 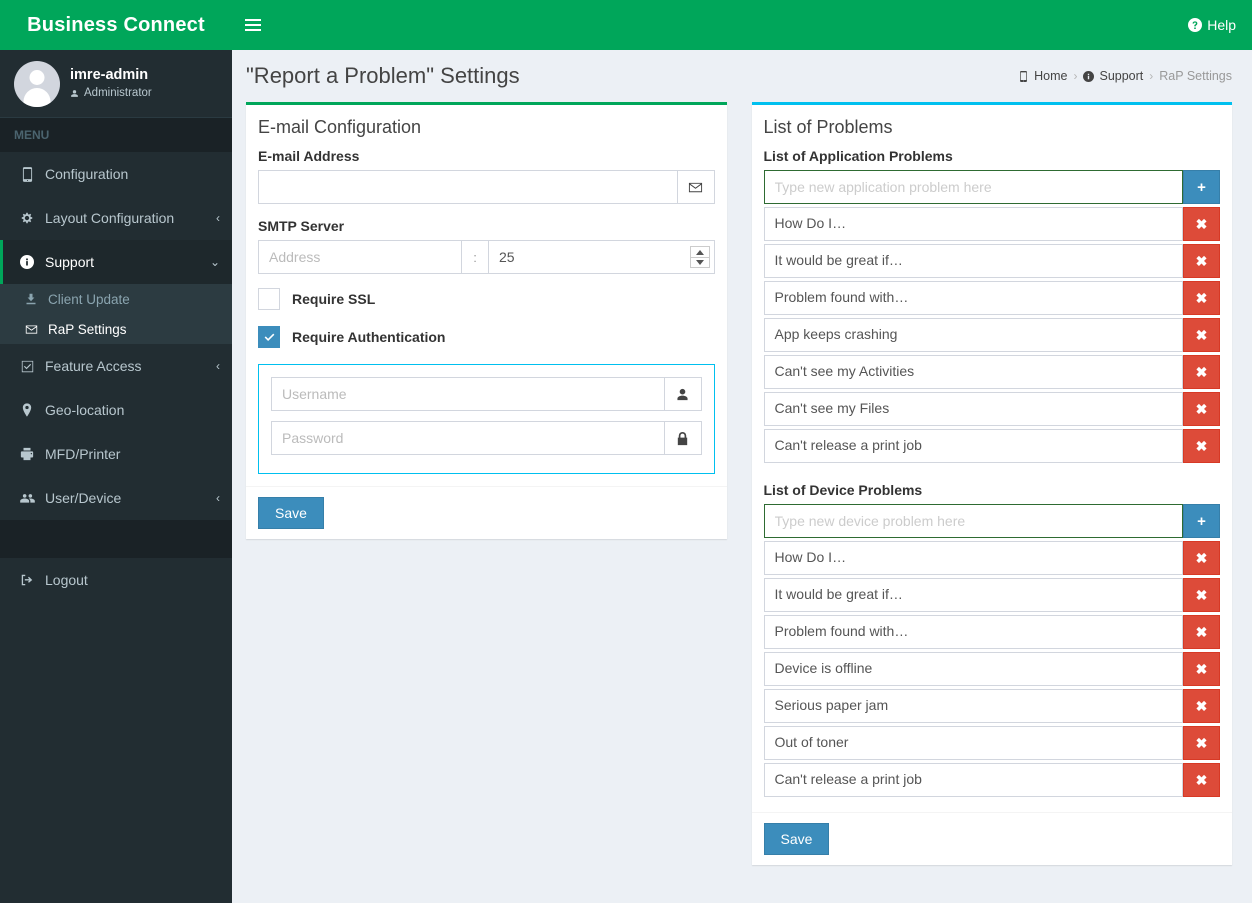 What do you see at coordinates (66, 580) in the screenshot?
I see `sidebar-item-label: Logout` at bounding box center [66, 580].